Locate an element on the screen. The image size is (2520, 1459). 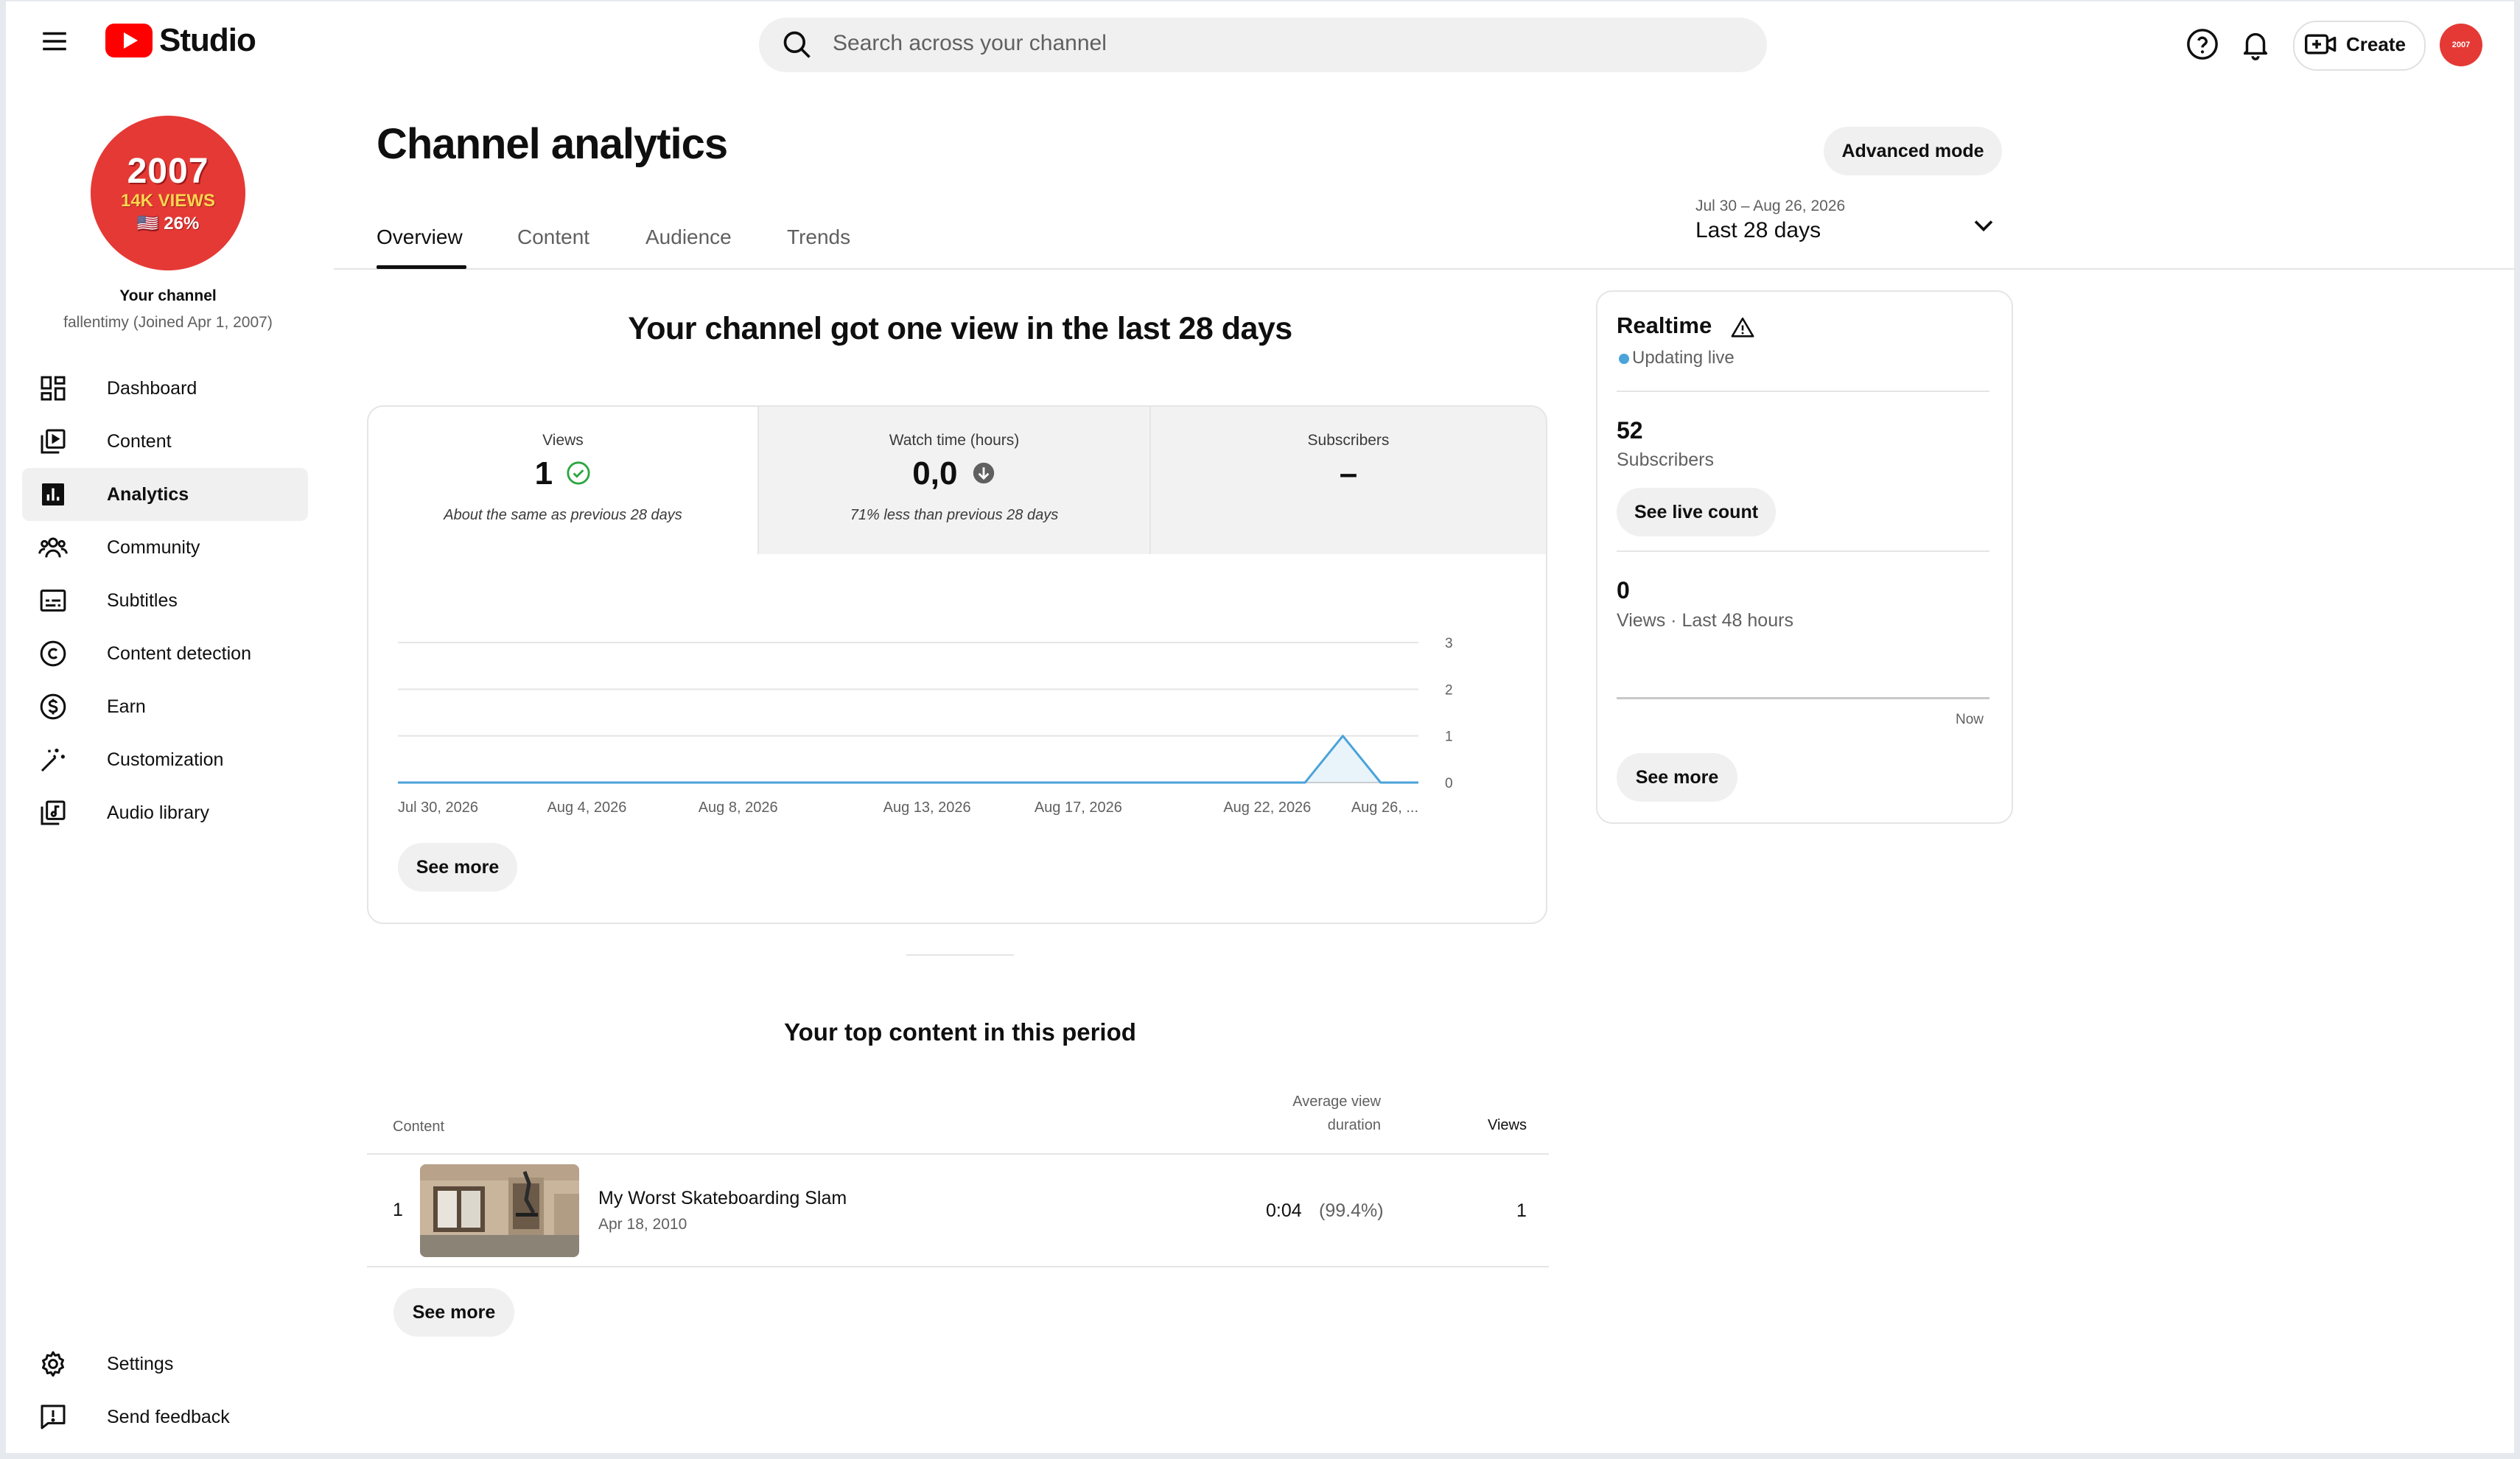
metric-subscribers: Subscribers – is located at coordinates (1348, 480).